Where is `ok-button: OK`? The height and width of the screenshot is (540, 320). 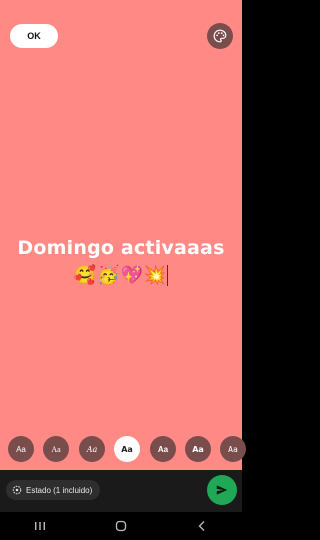 ok-button: OK is located at coordinates (34, 36).